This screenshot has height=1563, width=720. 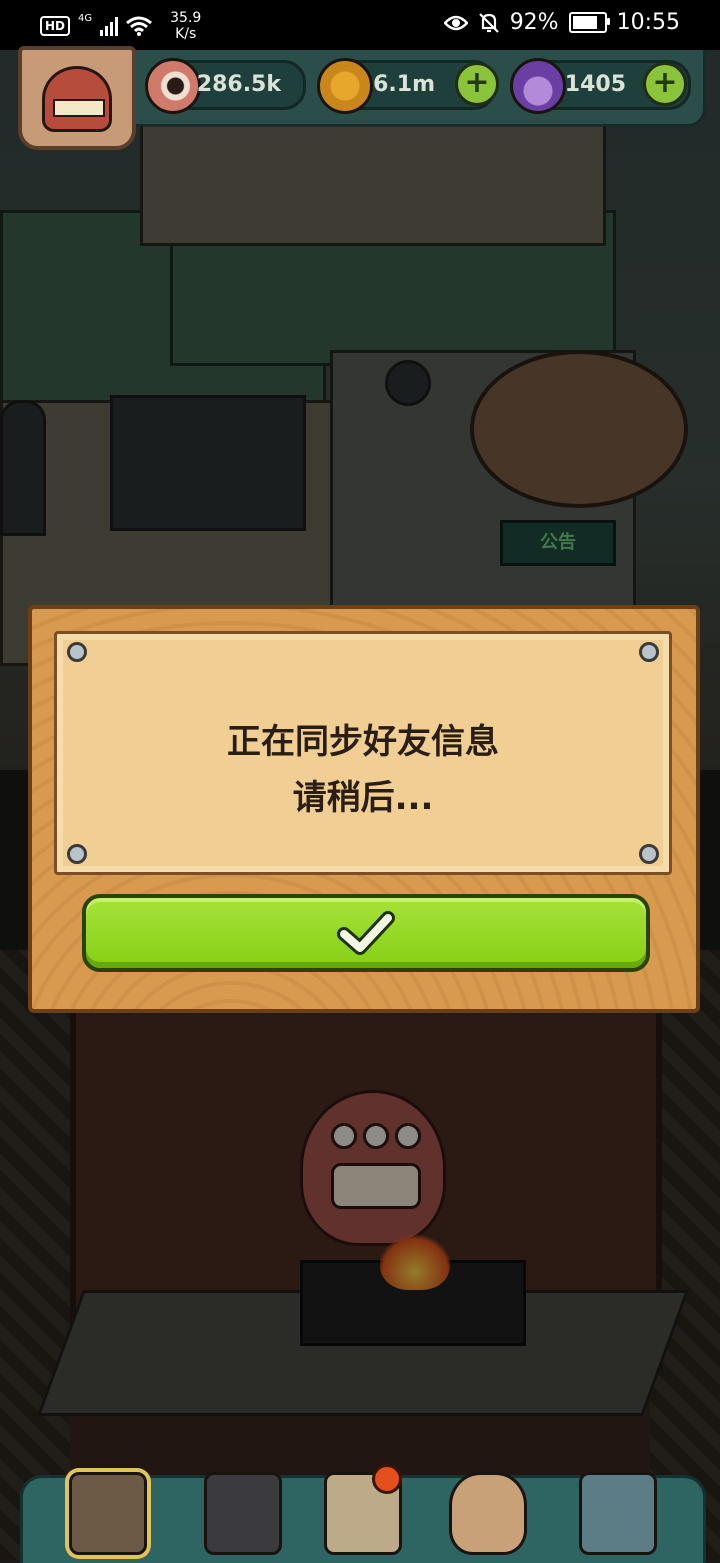 I want to click on monster-face-icon, so click(x=77, y=99).